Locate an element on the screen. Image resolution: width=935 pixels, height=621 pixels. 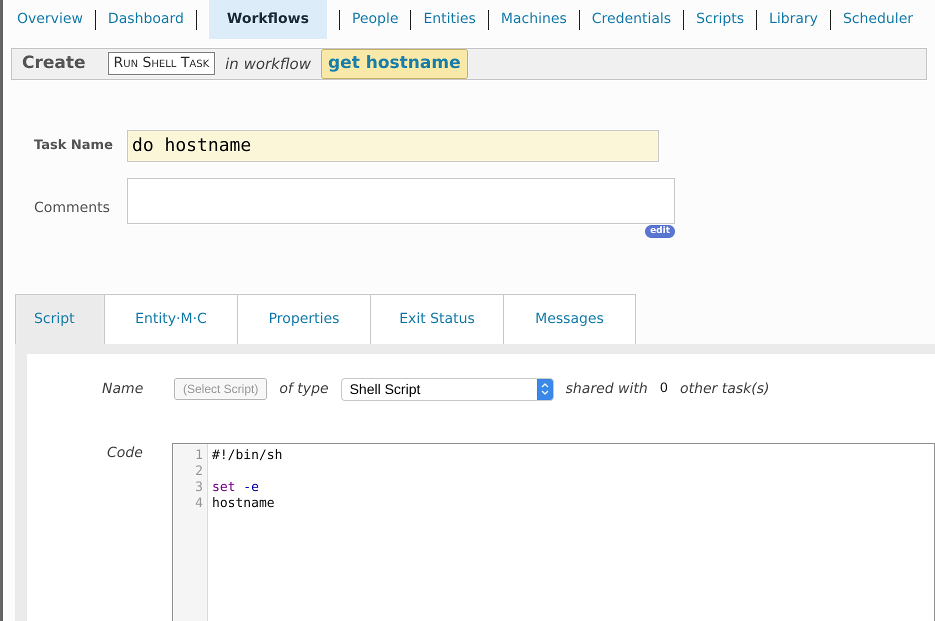
nav-link: People is located at coordinates (375, 19).